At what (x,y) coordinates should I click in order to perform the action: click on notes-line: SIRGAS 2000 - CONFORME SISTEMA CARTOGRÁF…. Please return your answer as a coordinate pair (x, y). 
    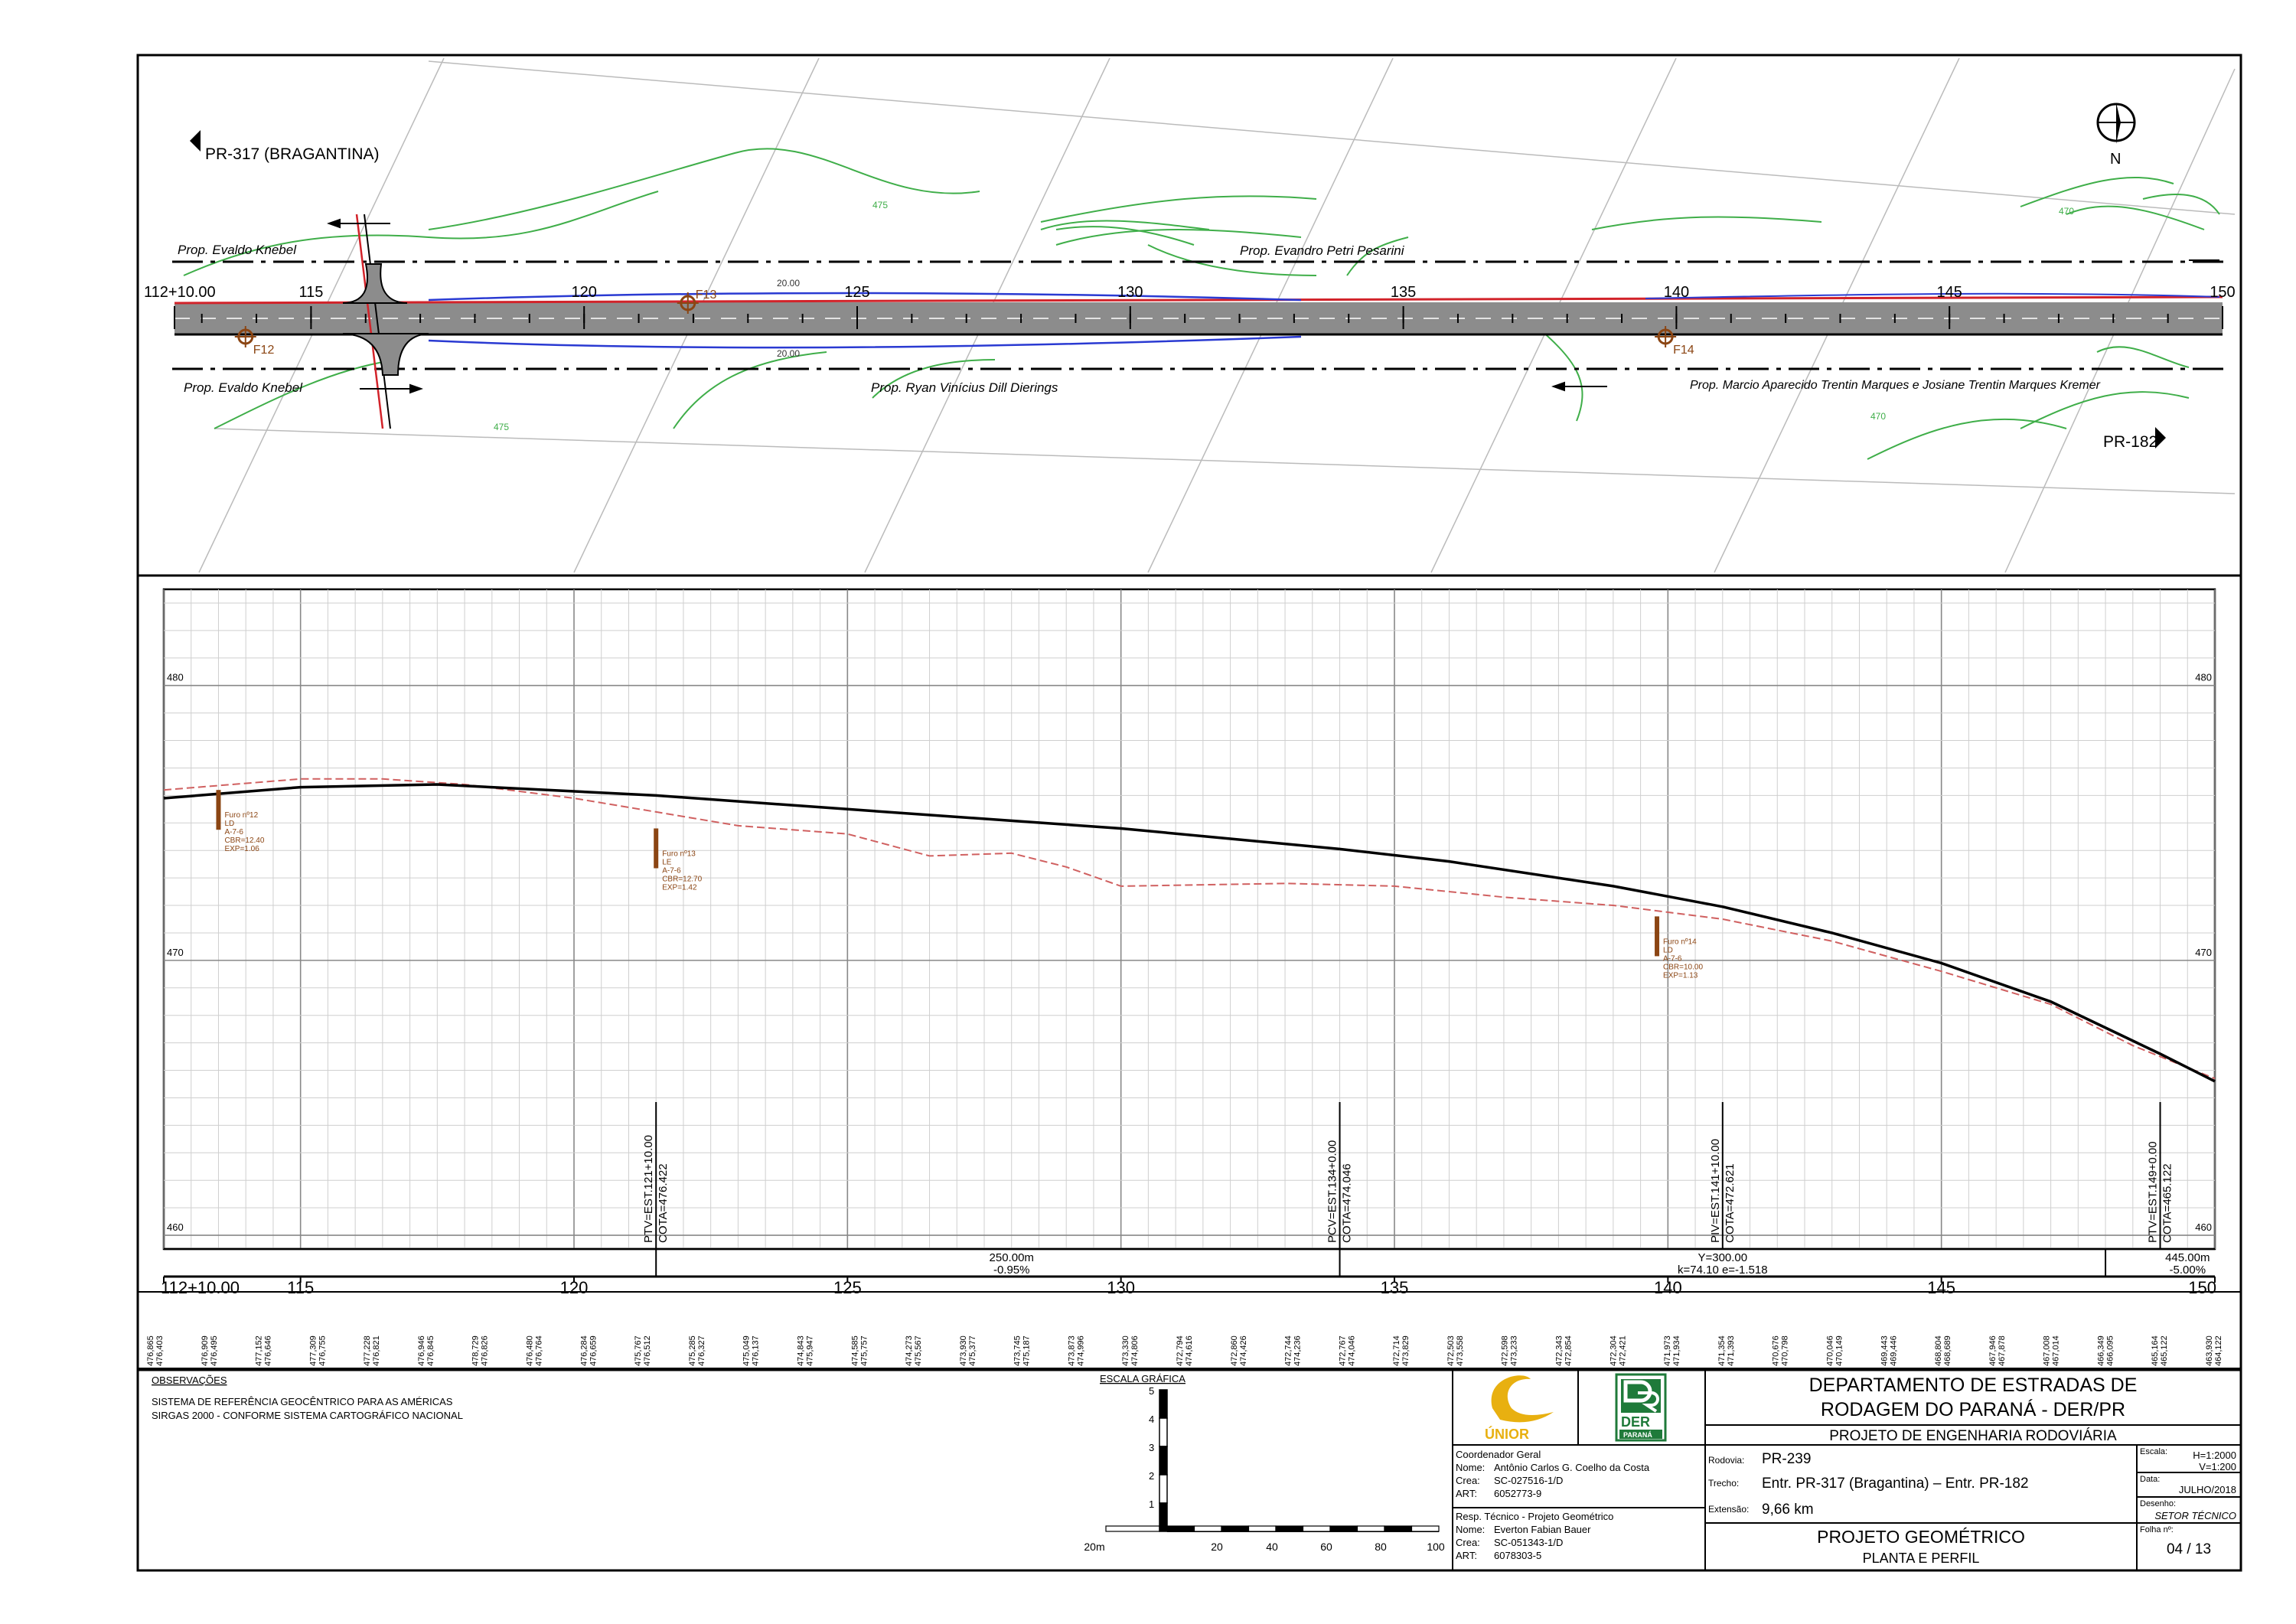
    Looking at the image, I should click on (307, 1416).